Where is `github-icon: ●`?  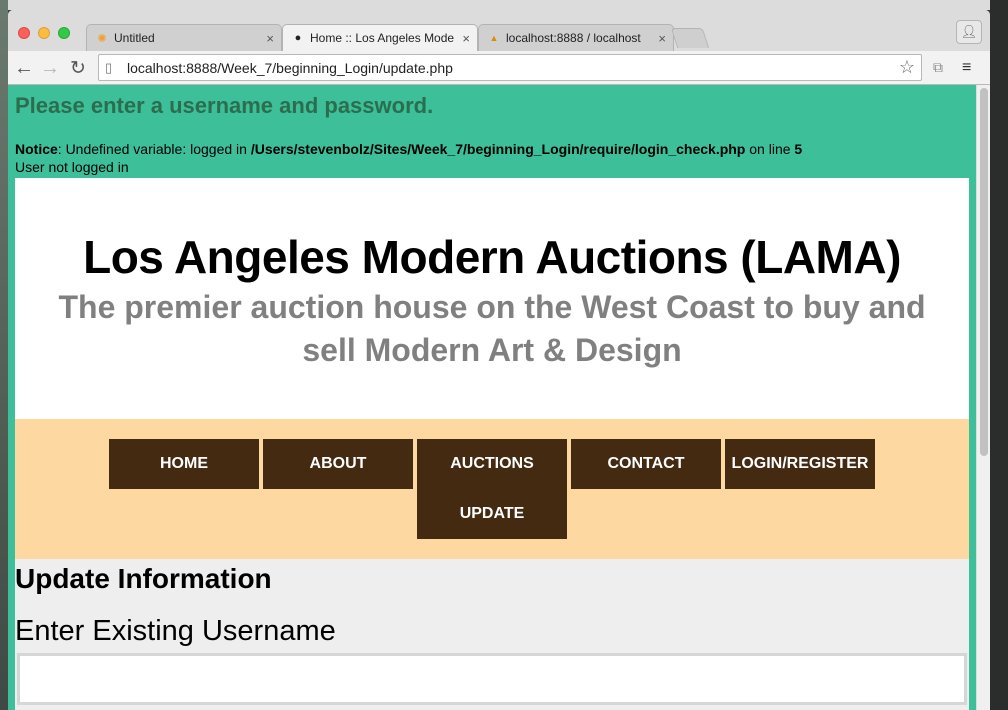
github-icon: ● is located at coordinates (298, 38).